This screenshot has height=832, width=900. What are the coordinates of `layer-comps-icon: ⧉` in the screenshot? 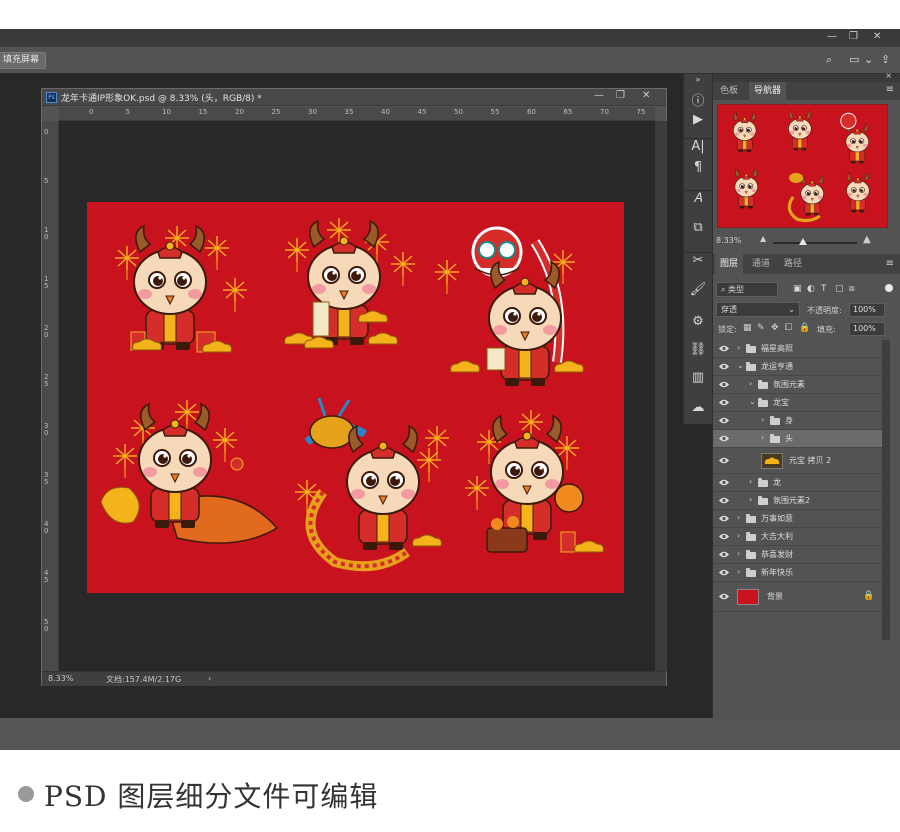 It's located at (698, 227).